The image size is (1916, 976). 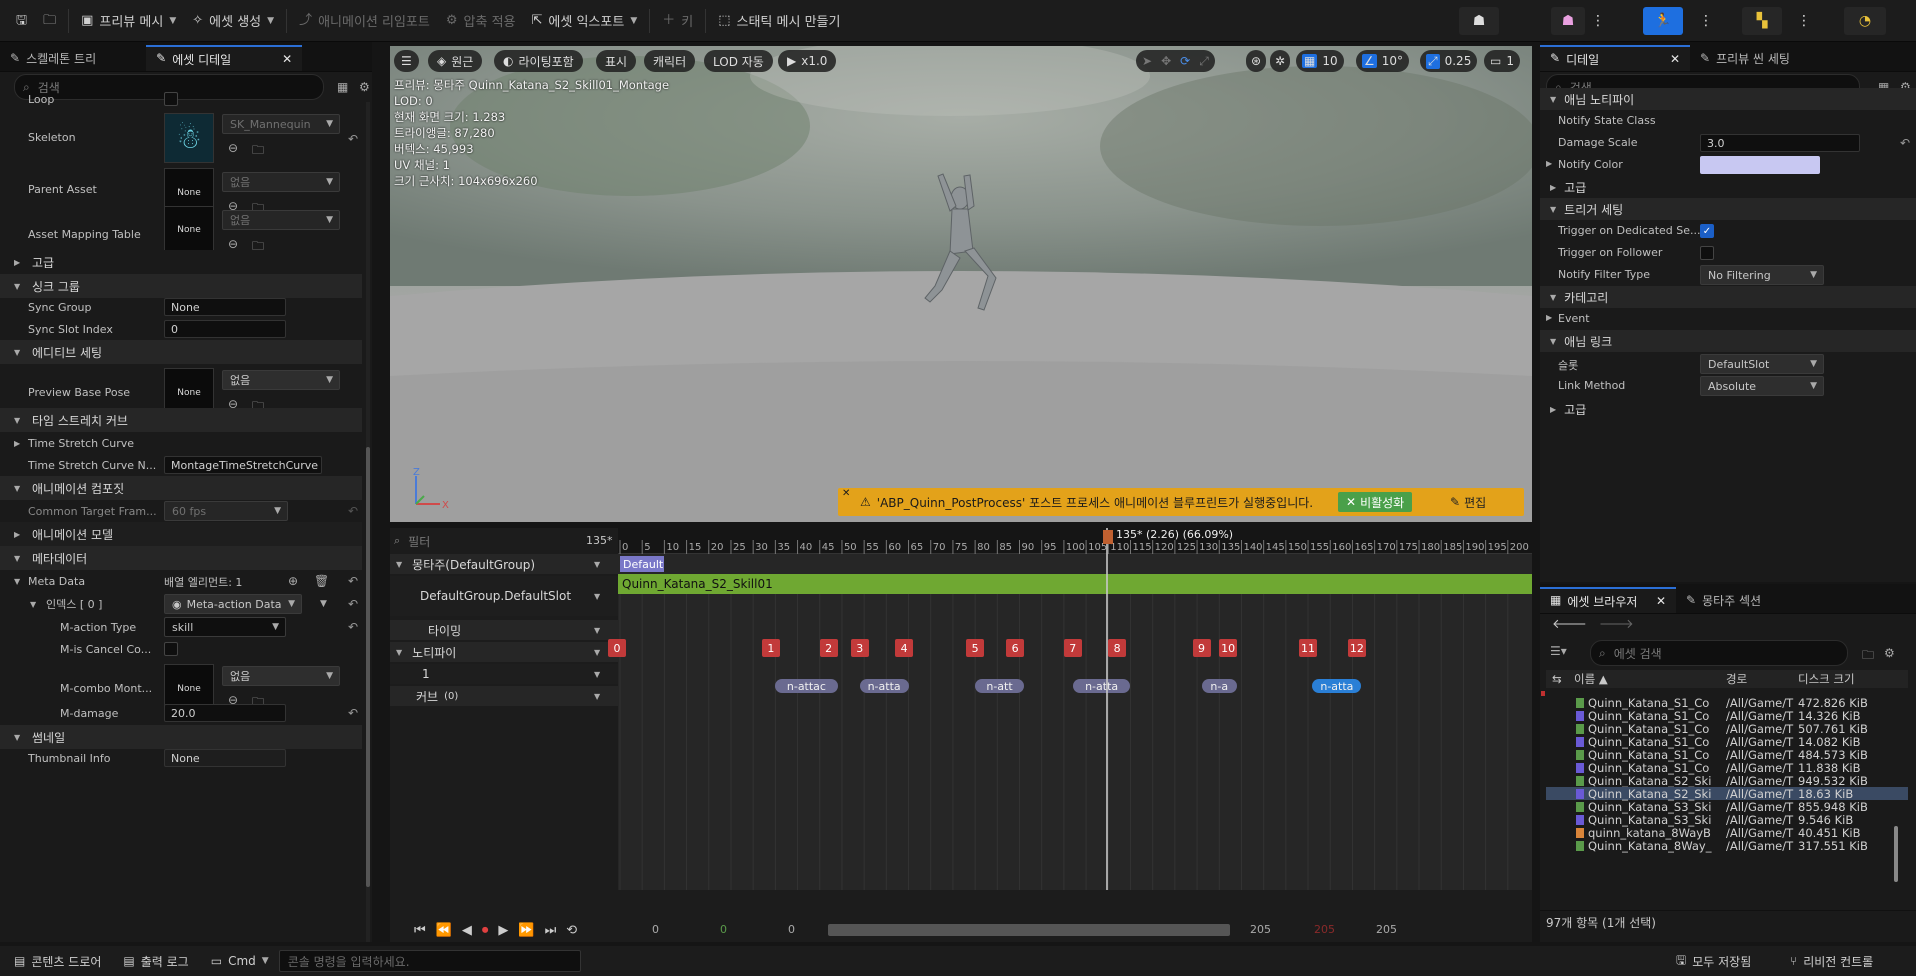 I want to click on trigger-dedicated-checkbox: ✓, so click(x=1707, y=231).